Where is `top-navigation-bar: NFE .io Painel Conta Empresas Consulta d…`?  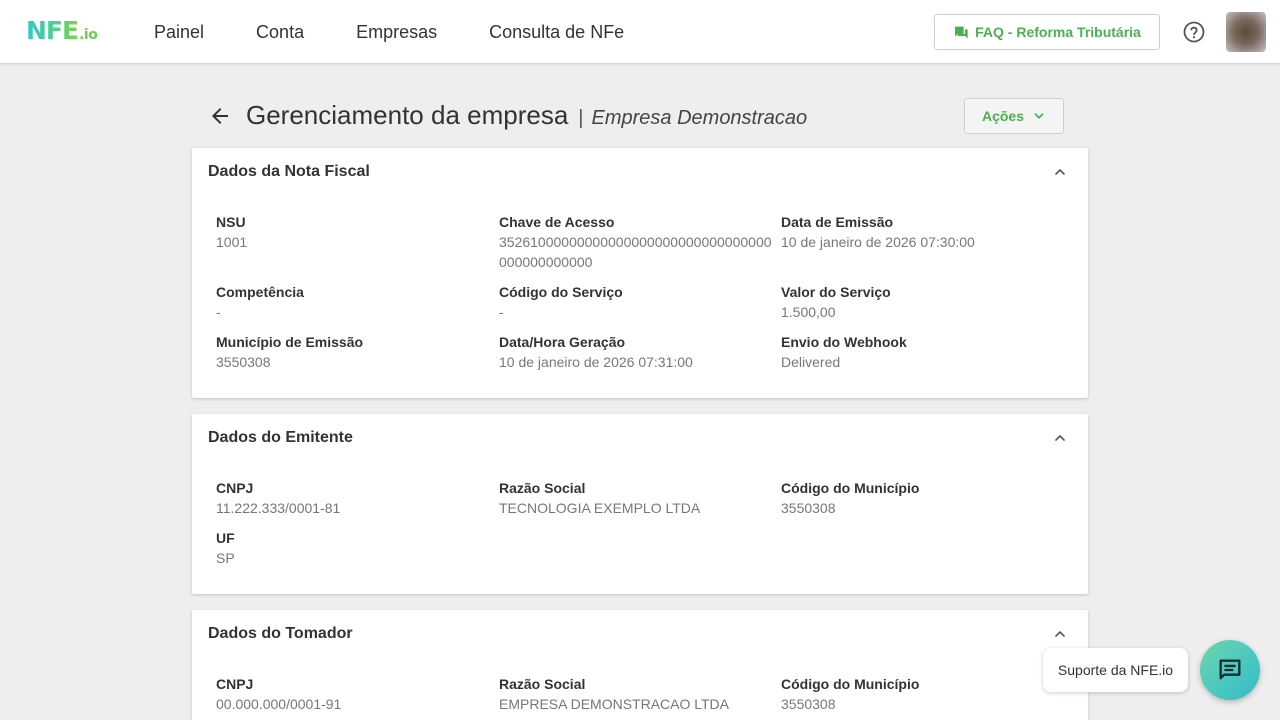
top-navigation-bar: NFE .io Painel Conta Empresas Consulta d… is located at coordinates (640, 32).